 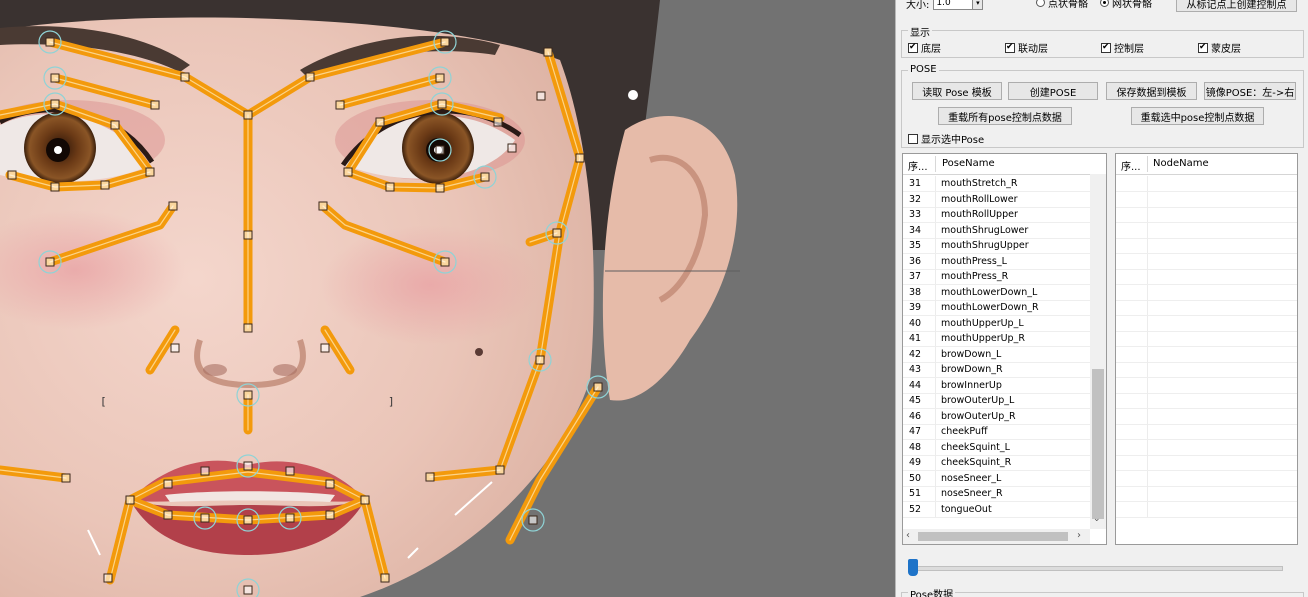 What do you see at coordinates (996, 385) in the screenshot?
I see `pose-list-row: 44 browInnerUp` at bounding box center [996, 385].